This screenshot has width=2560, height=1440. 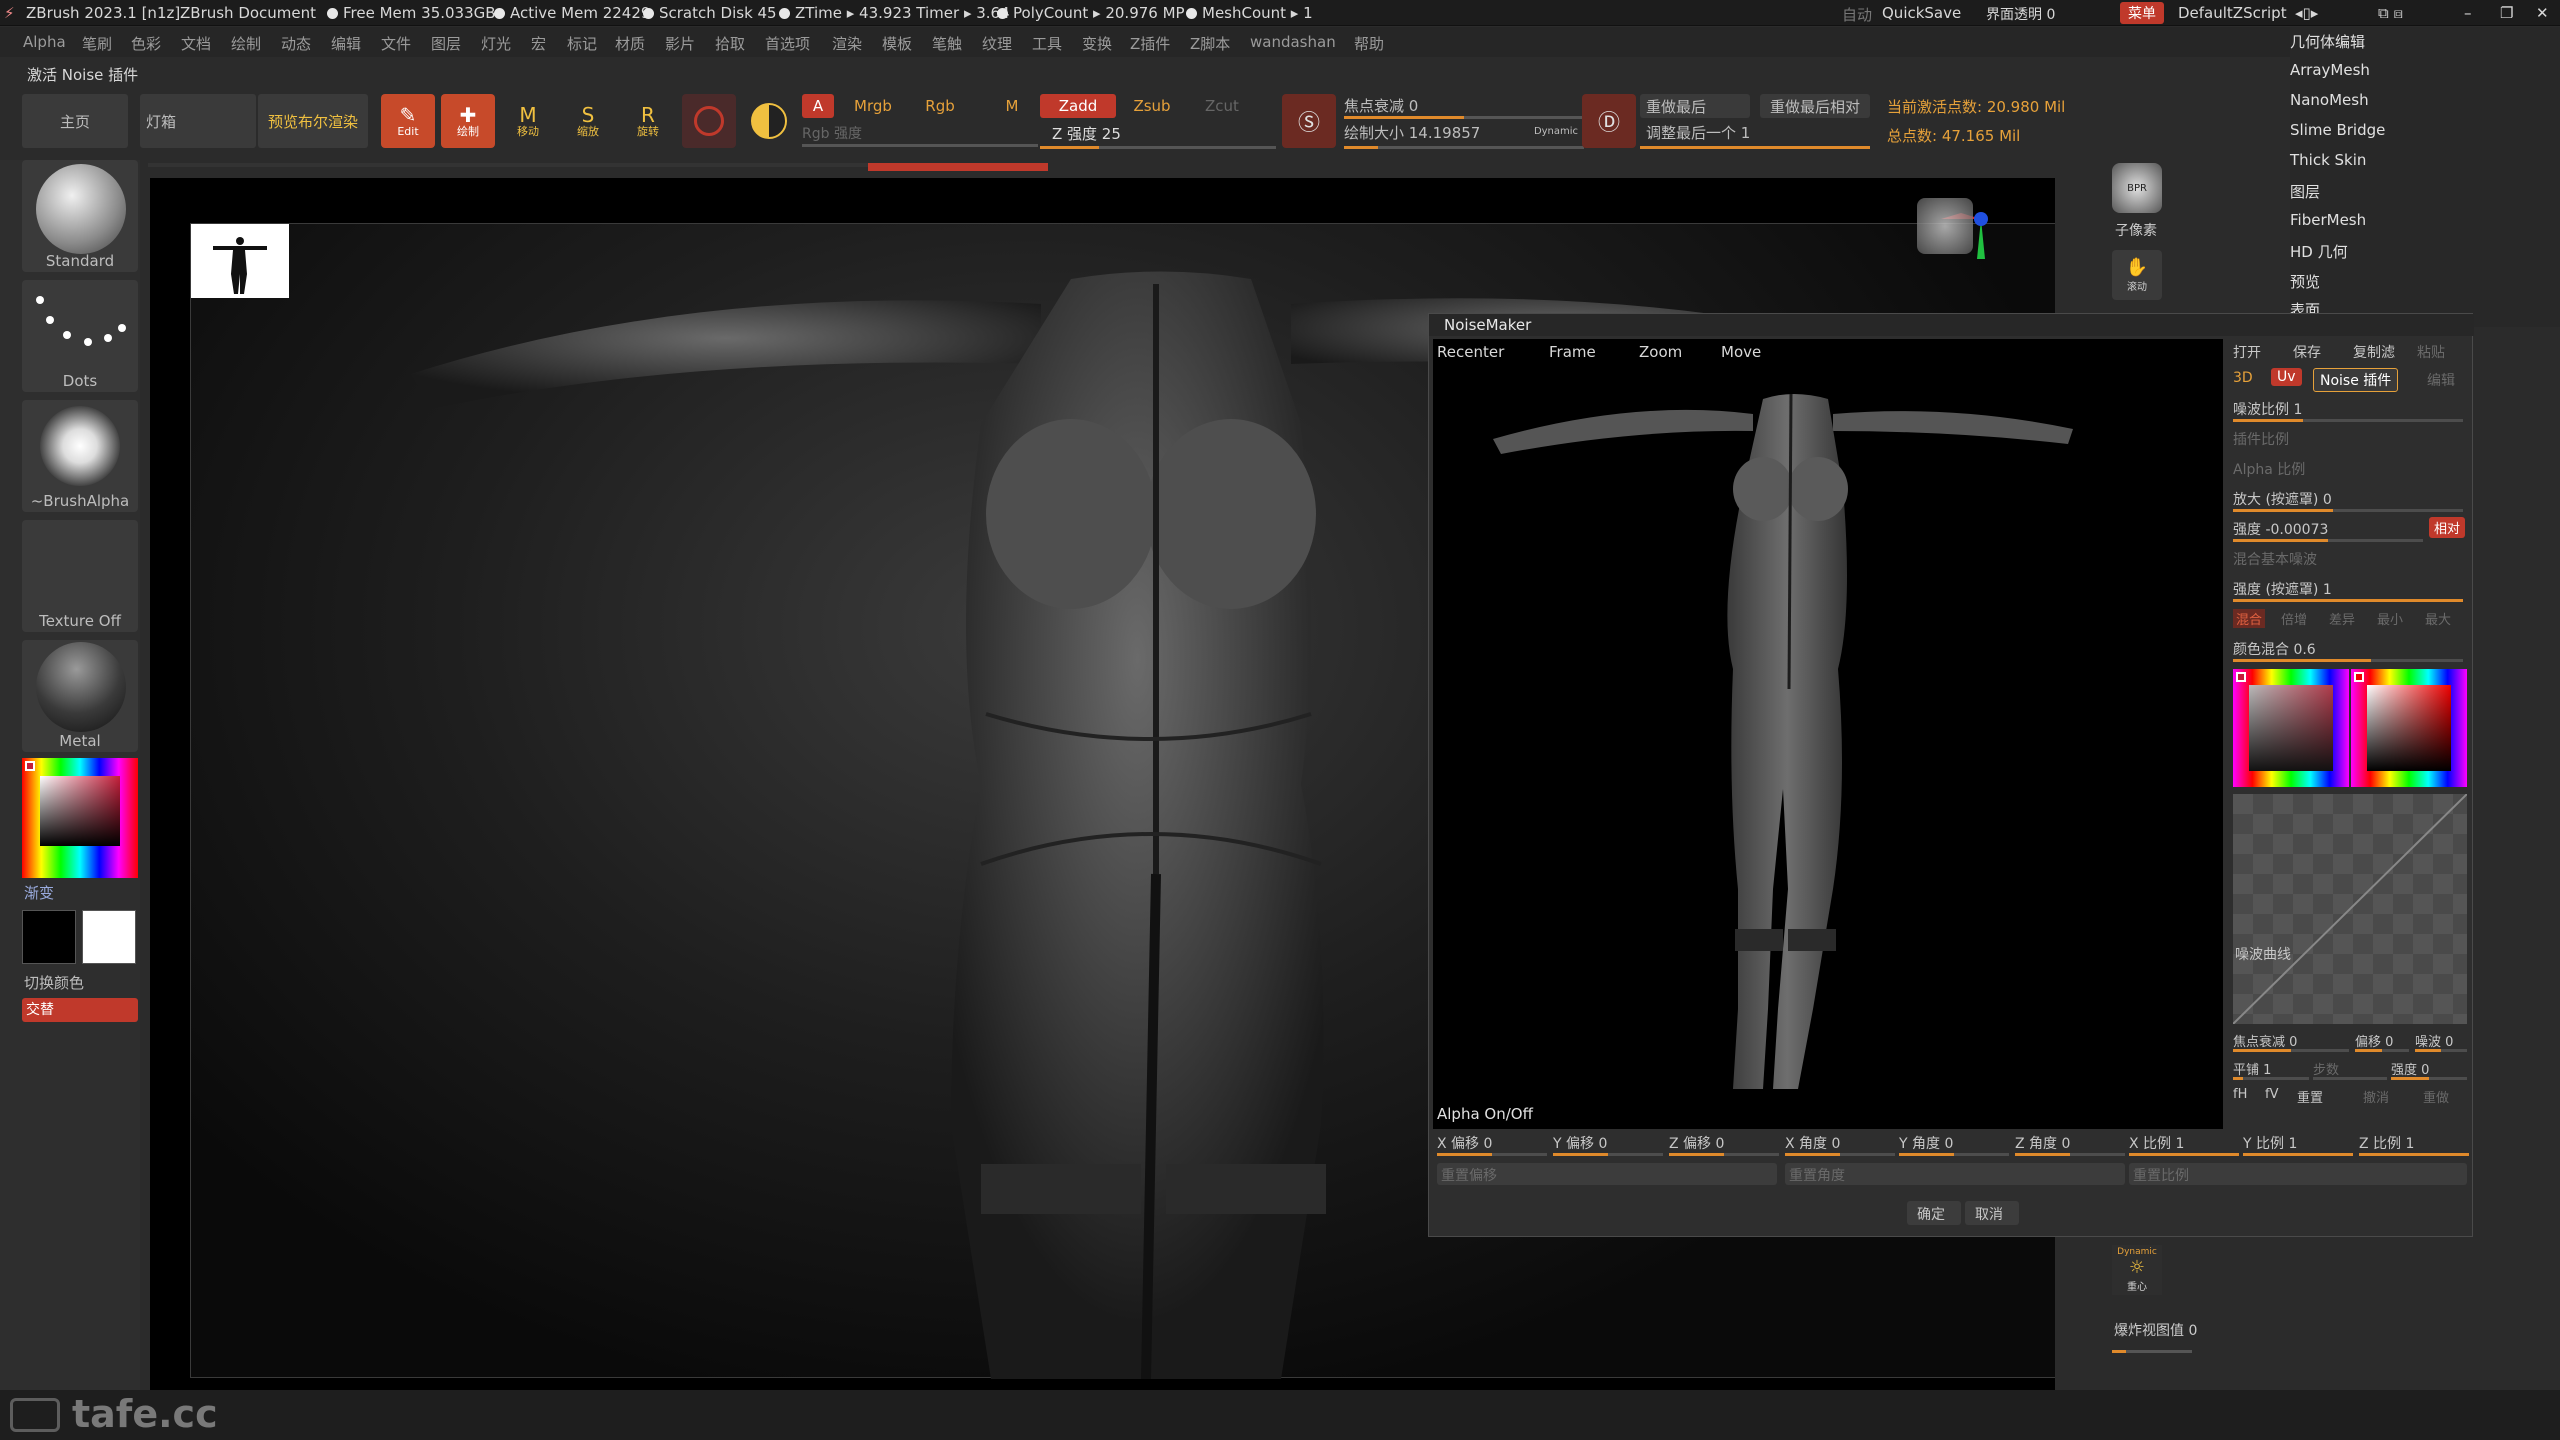 What do you see at coordinates (2156, 1143) in the screenshot?
I see `x-scale-slider: X 比例 1` at bounding box center [2156, 1143].